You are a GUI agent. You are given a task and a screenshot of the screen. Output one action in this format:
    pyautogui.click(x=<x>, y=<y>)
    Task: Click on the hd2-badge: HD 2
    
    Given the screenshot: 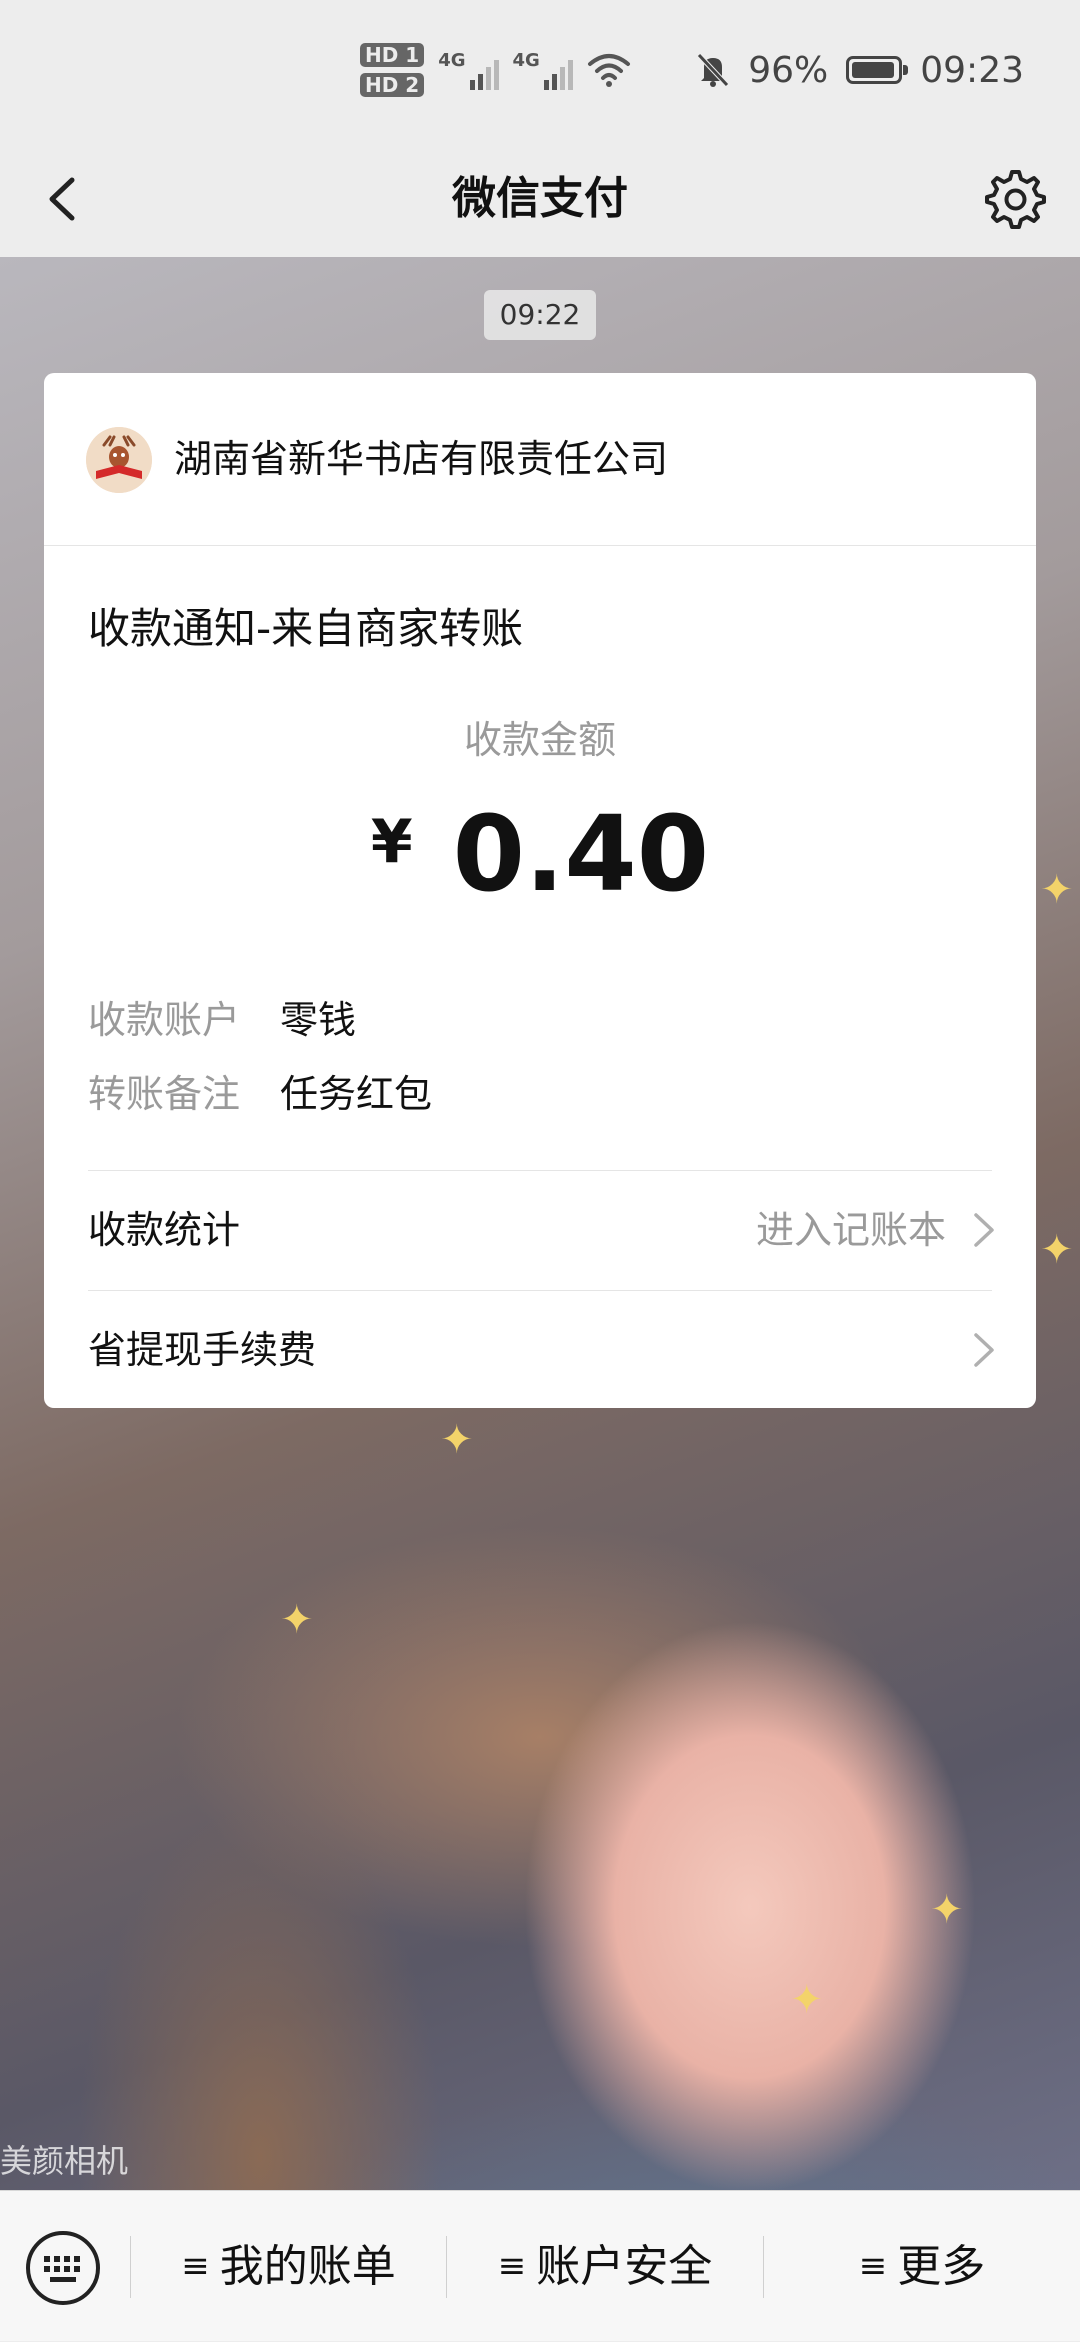 What is the action you would take?
    pyautogui.click(x=392, y=85)
    